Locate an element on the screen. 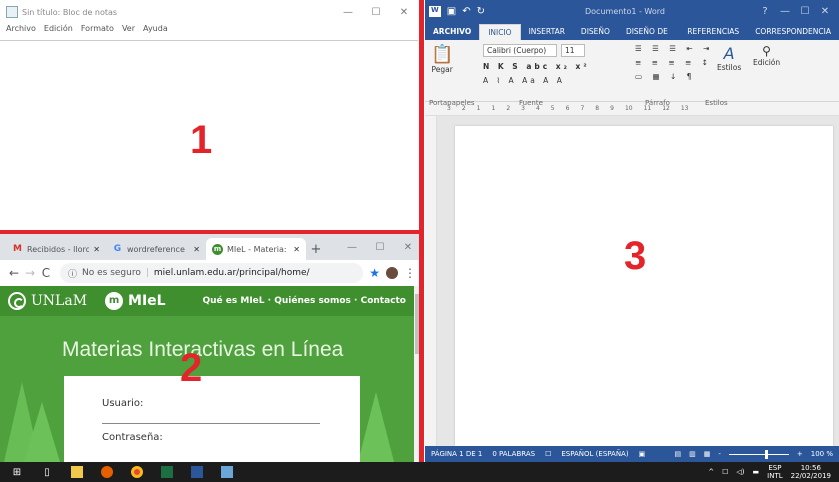 The width and height of the screenshot is (839, 482). paste-button: 📋 Pegar is located at coordinates (442, 59).